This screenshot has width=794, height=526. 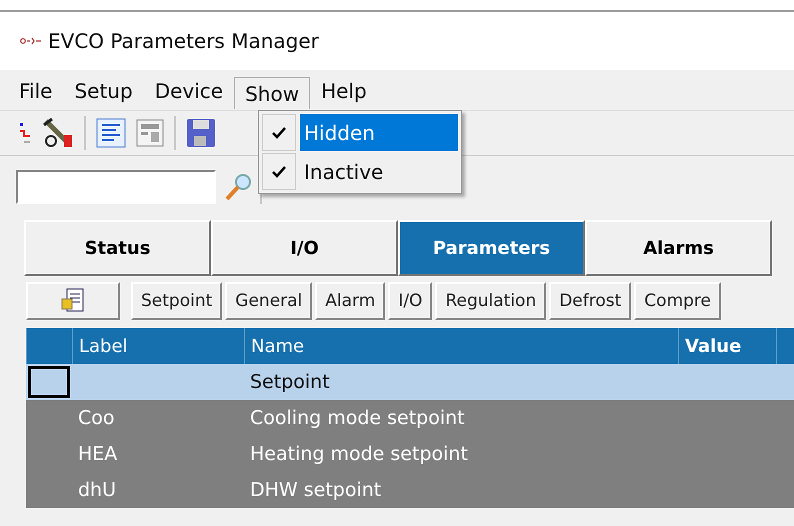 What do you see at coordinates (491, 248) in the screenshot?
I see `tab: Parameters` at bounding box center [491, 248].